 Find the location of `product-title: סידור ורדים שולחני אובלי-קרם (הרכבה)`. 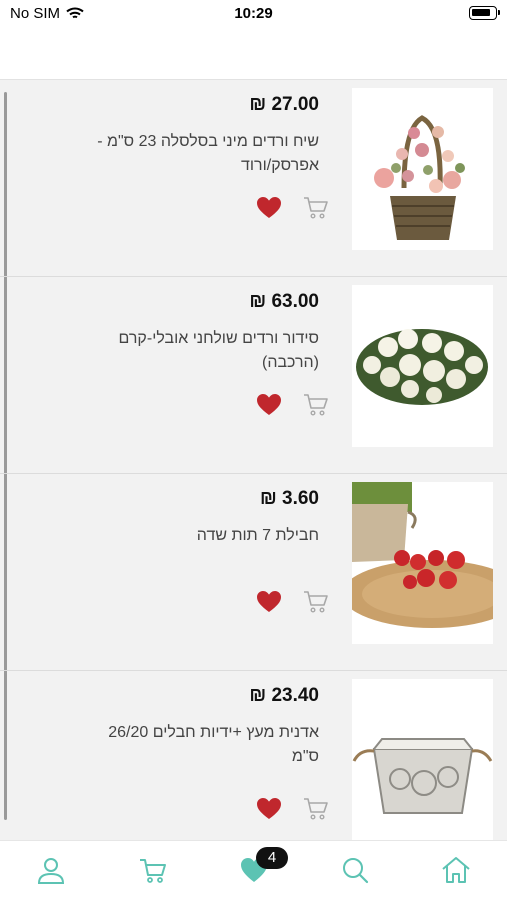

product-title: סידור ורדים שולחני אובלי-קרם (הרכבה) is located at coordinates (204, 351).